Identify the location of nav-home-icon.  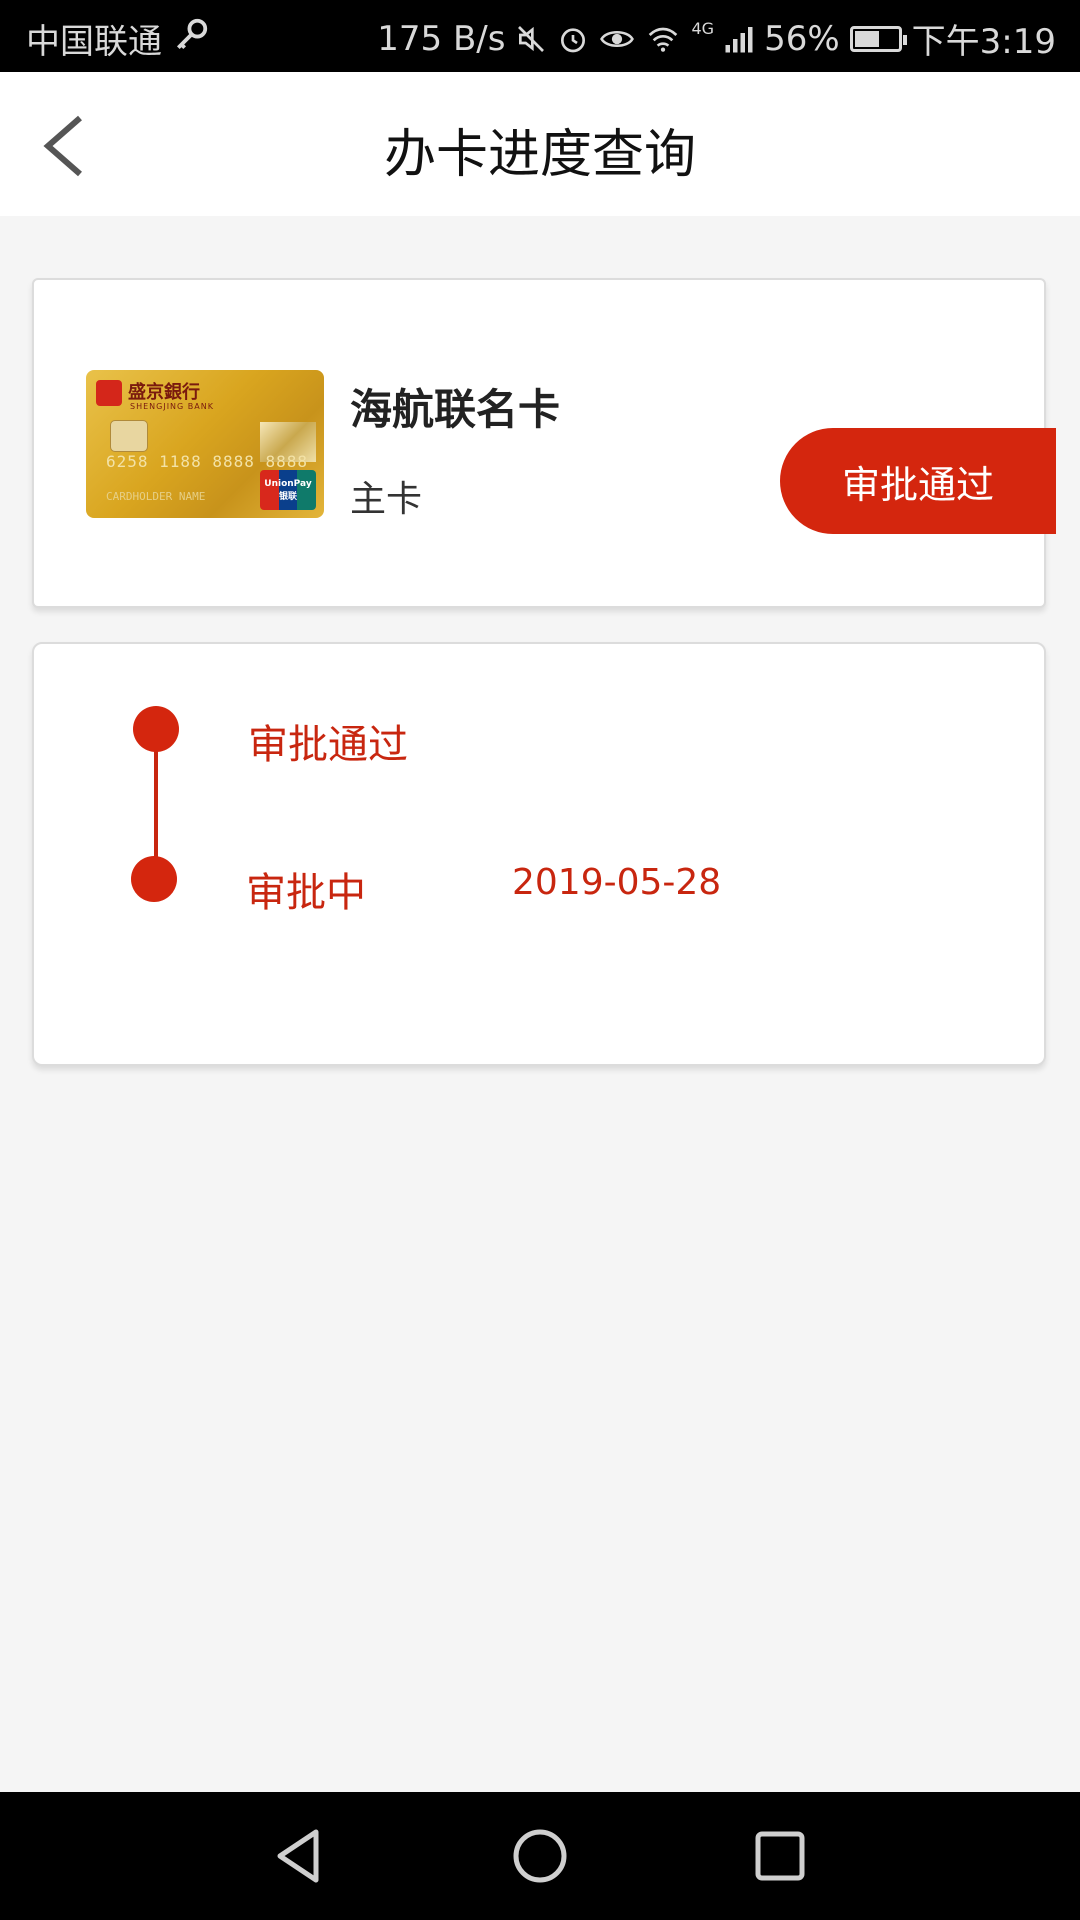
(540, 1856).